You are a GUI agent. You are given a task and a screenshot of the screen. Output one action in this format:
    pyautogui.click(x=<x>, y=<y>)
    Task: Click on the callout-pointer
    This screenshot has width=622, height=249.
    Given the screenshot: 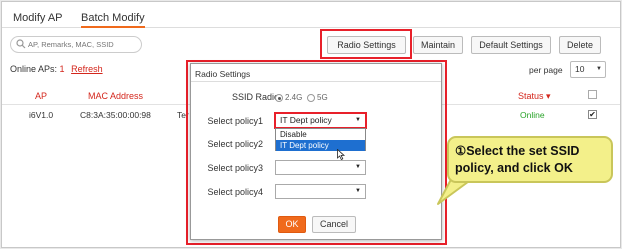 What is the action you would take?
    pyautogui.click(x=457, y=187)
    